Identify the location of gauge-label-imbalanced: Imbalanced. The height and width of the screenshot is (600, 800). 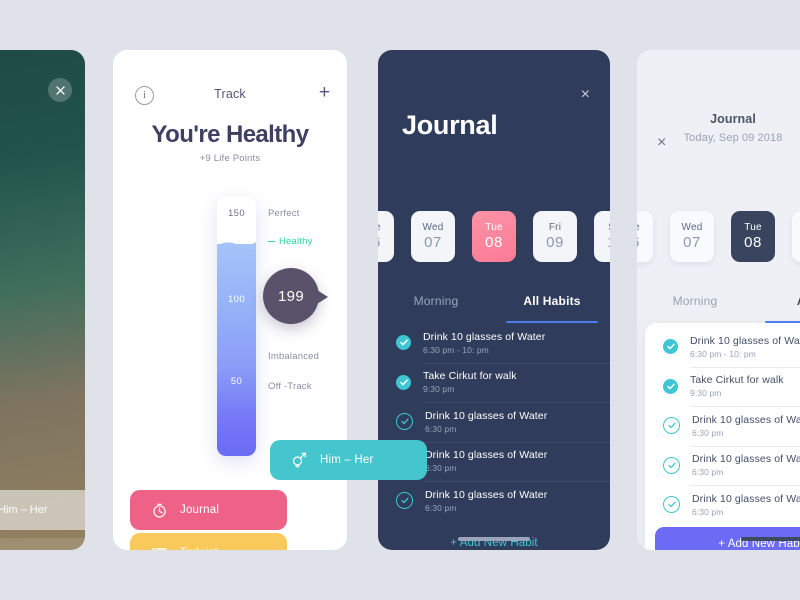
(294, 356).